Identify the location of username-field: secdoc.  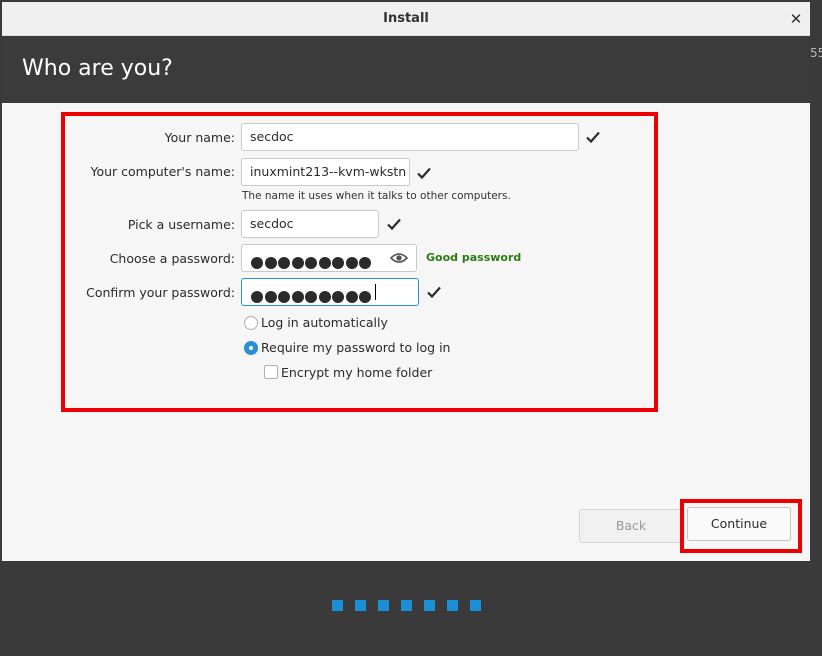
(310, 224).